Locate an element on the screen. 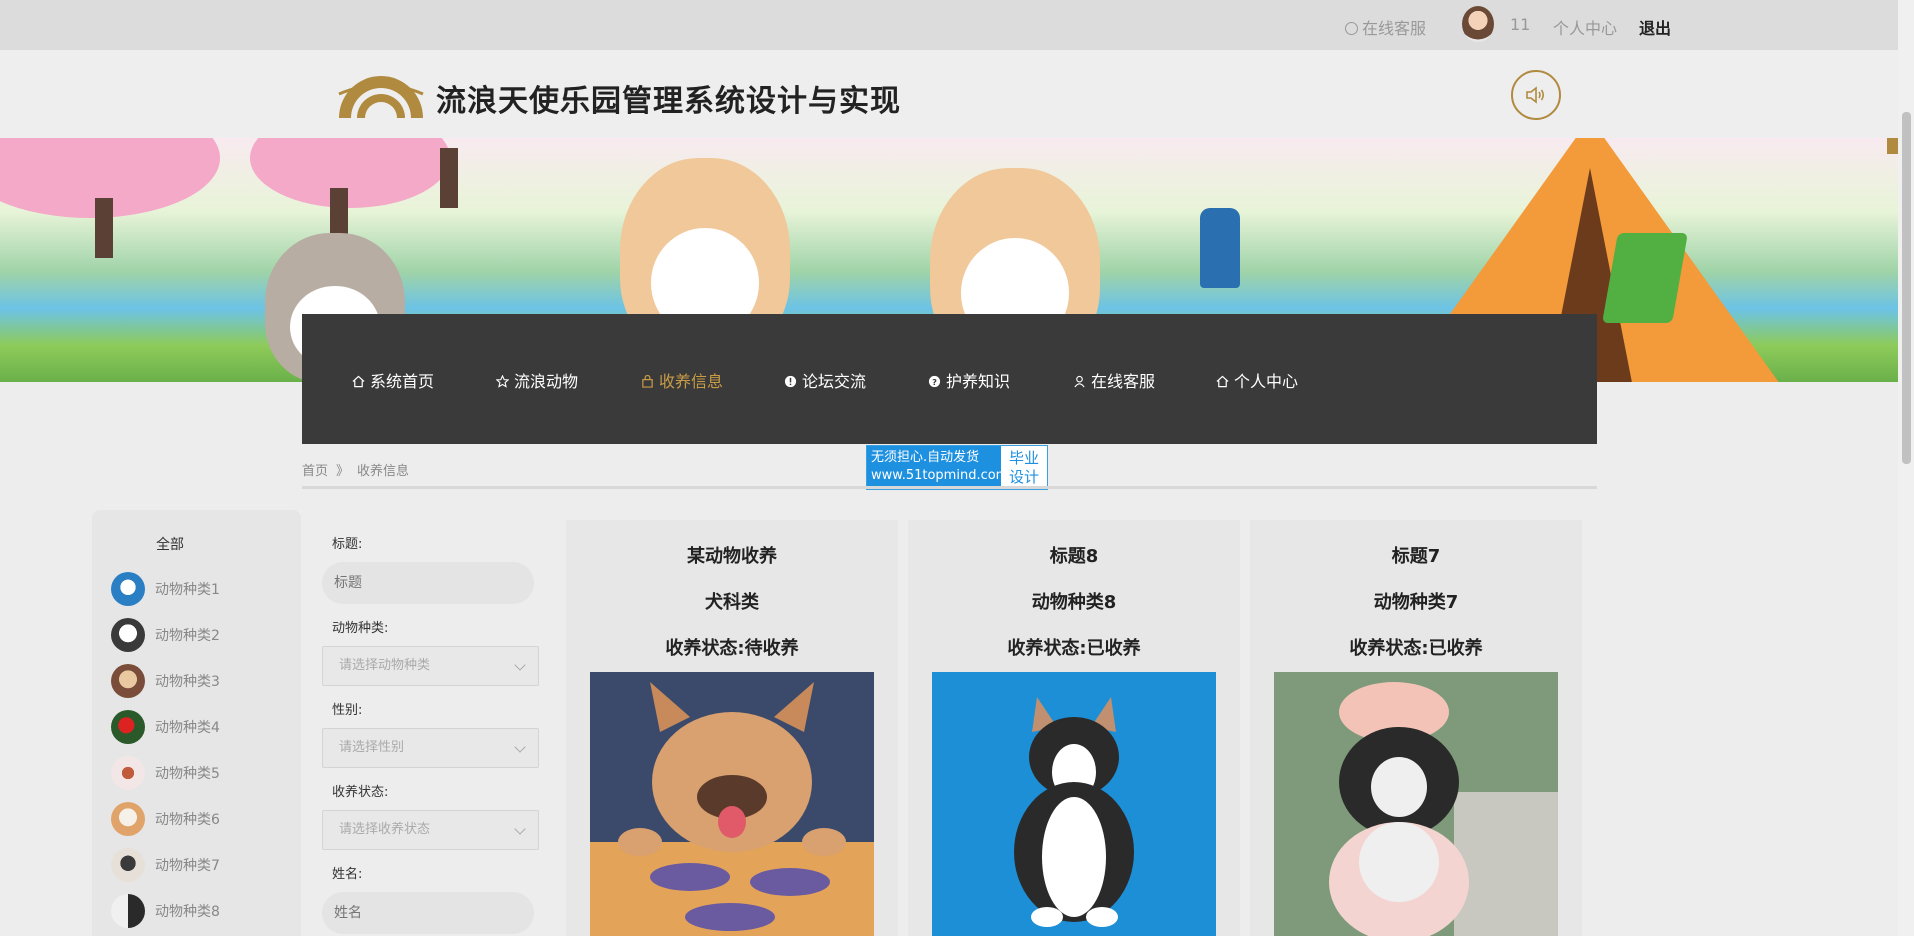 Image resolution: width=1914 pixels, height=936 pixels. alert-icon is located at coordinates (790, 381).